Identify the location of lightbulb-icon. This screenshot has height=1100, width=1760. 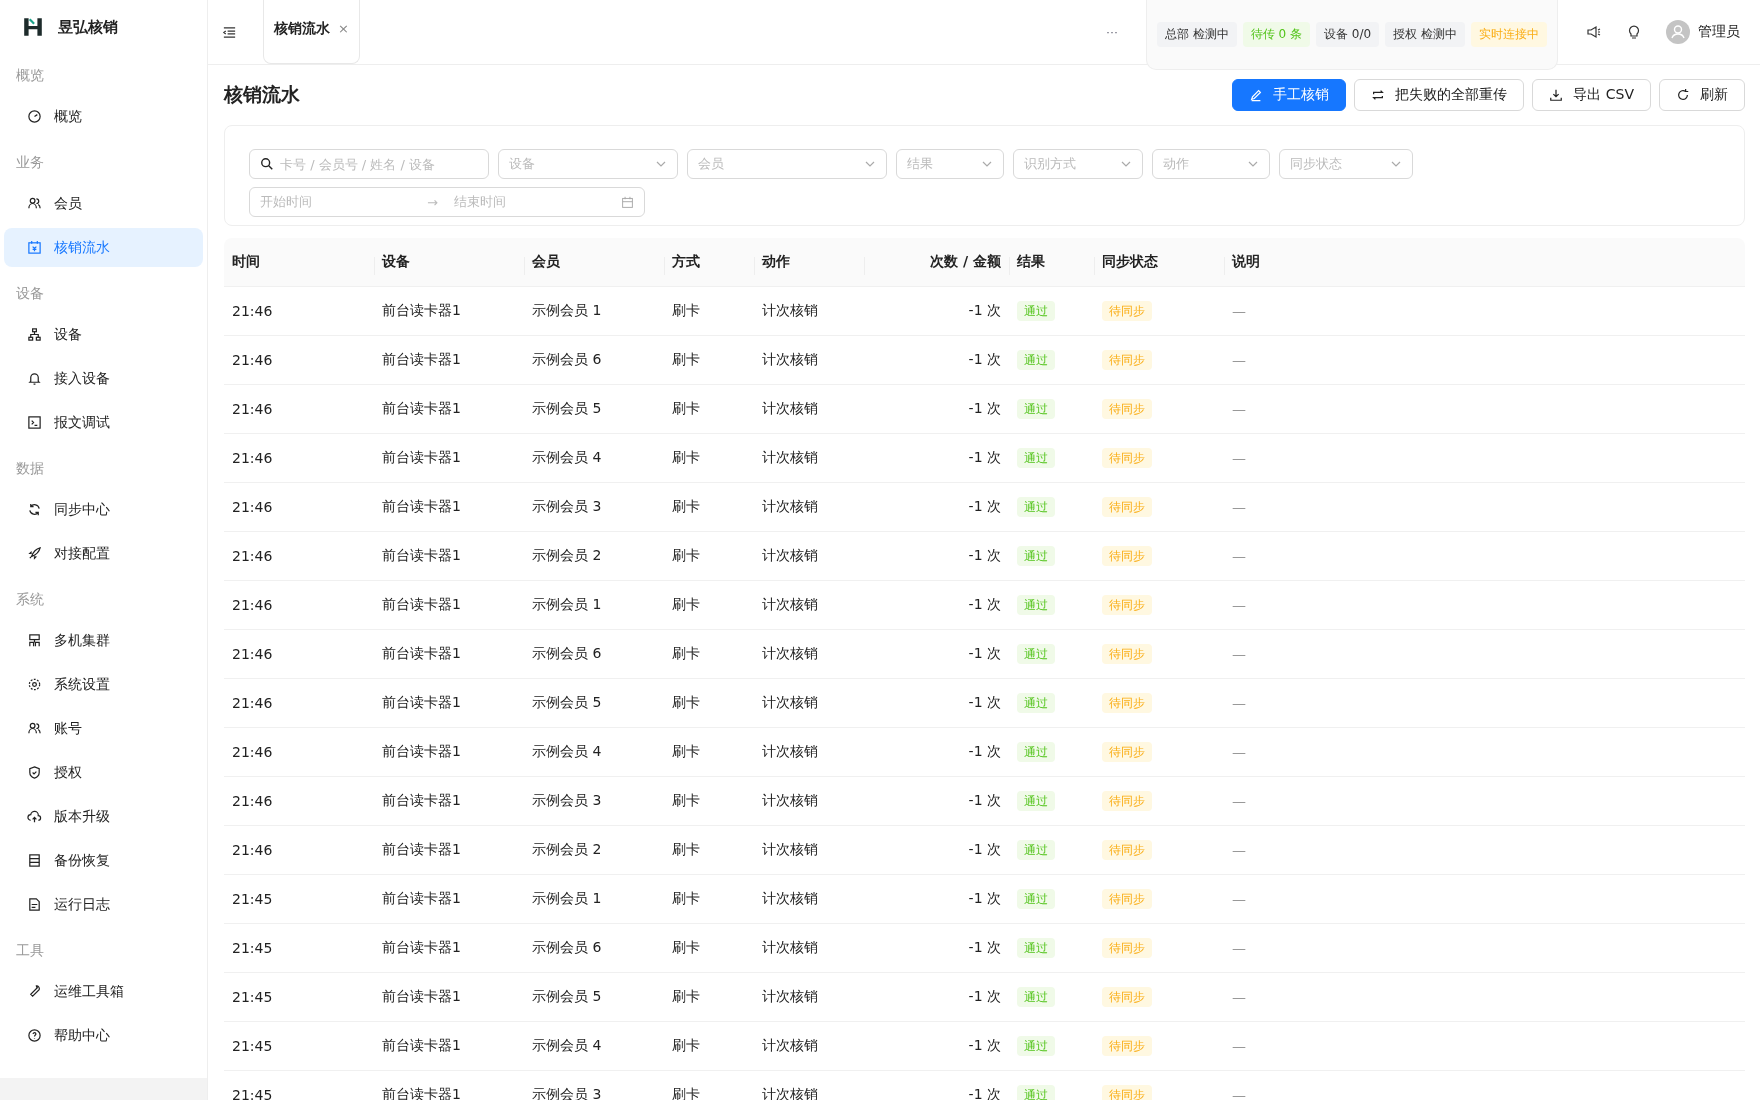
(1634, 32).